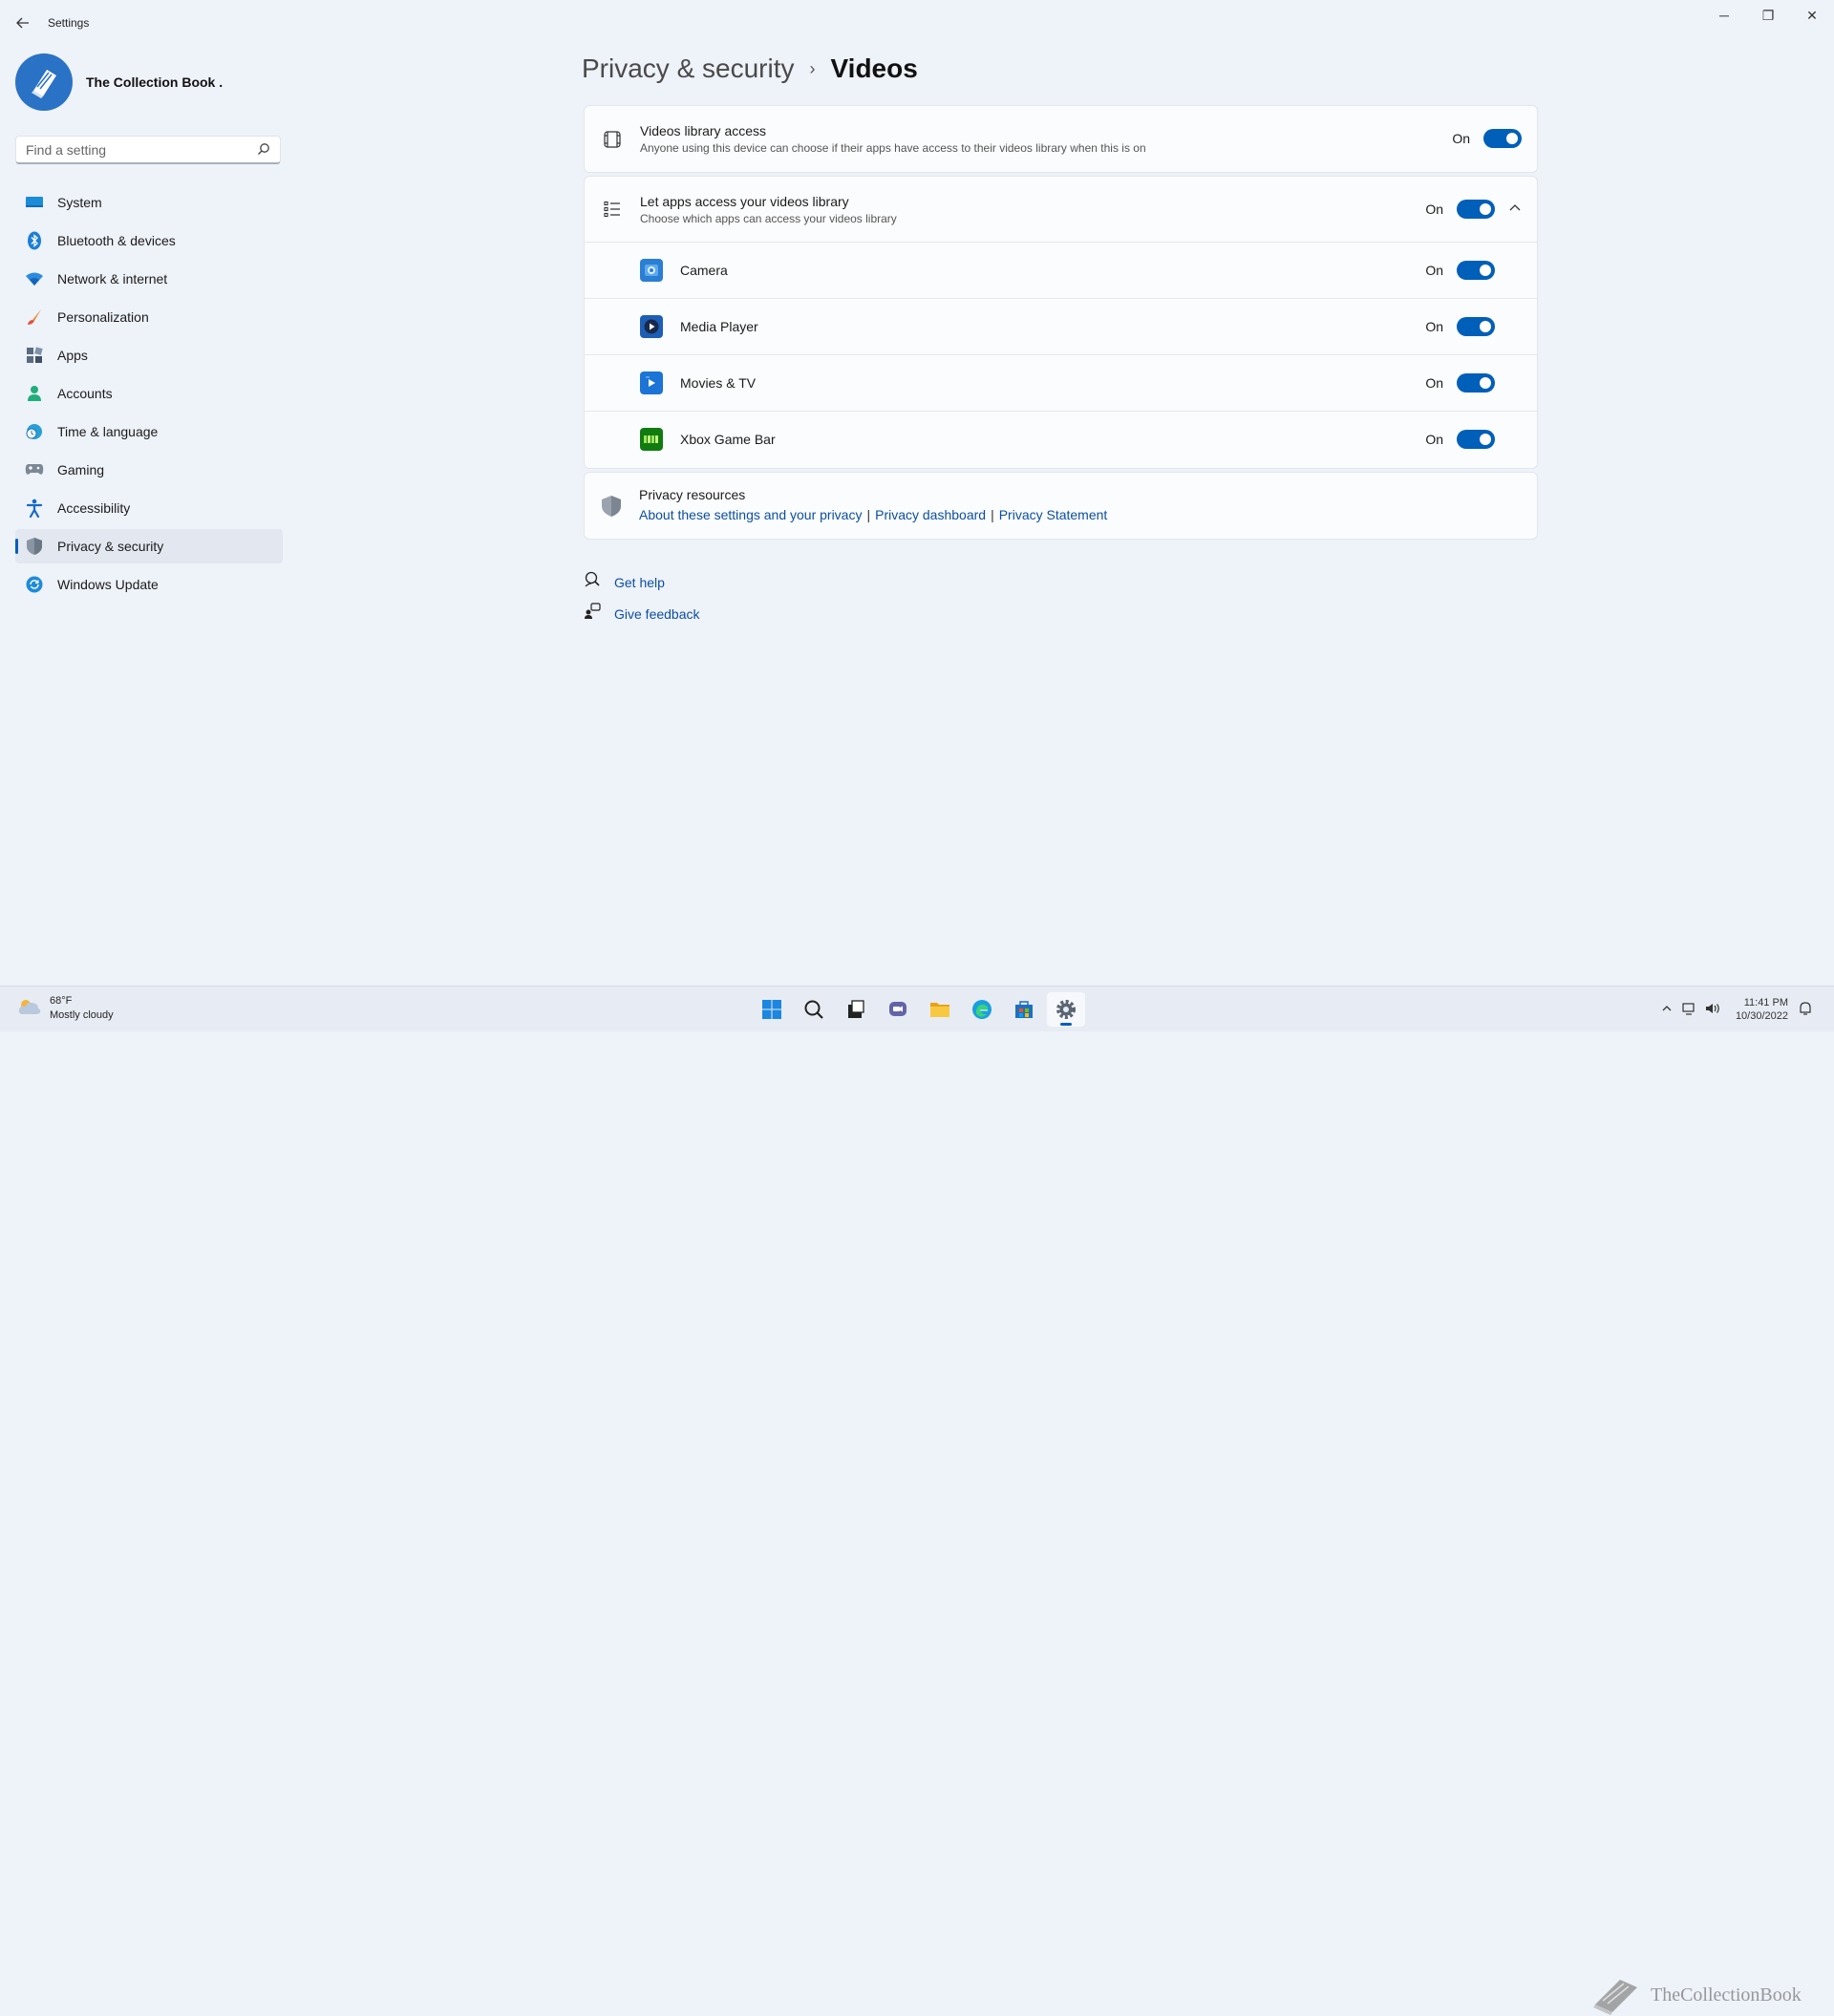  Describe the element at coordinates (1061, 439) in the screenshot. I see `app-row-xbox-game-bar: Xbox Game Bar On` at that location.